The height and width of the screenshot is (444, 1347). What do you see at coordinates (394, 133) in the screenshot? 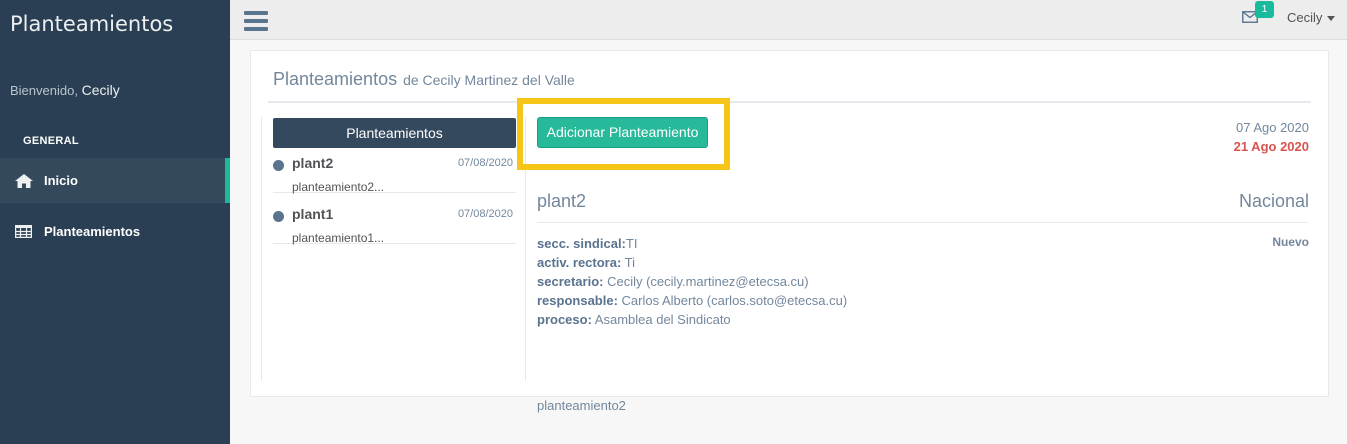
I see `list-header: Planteamientos` at bounding box center [394, 133].